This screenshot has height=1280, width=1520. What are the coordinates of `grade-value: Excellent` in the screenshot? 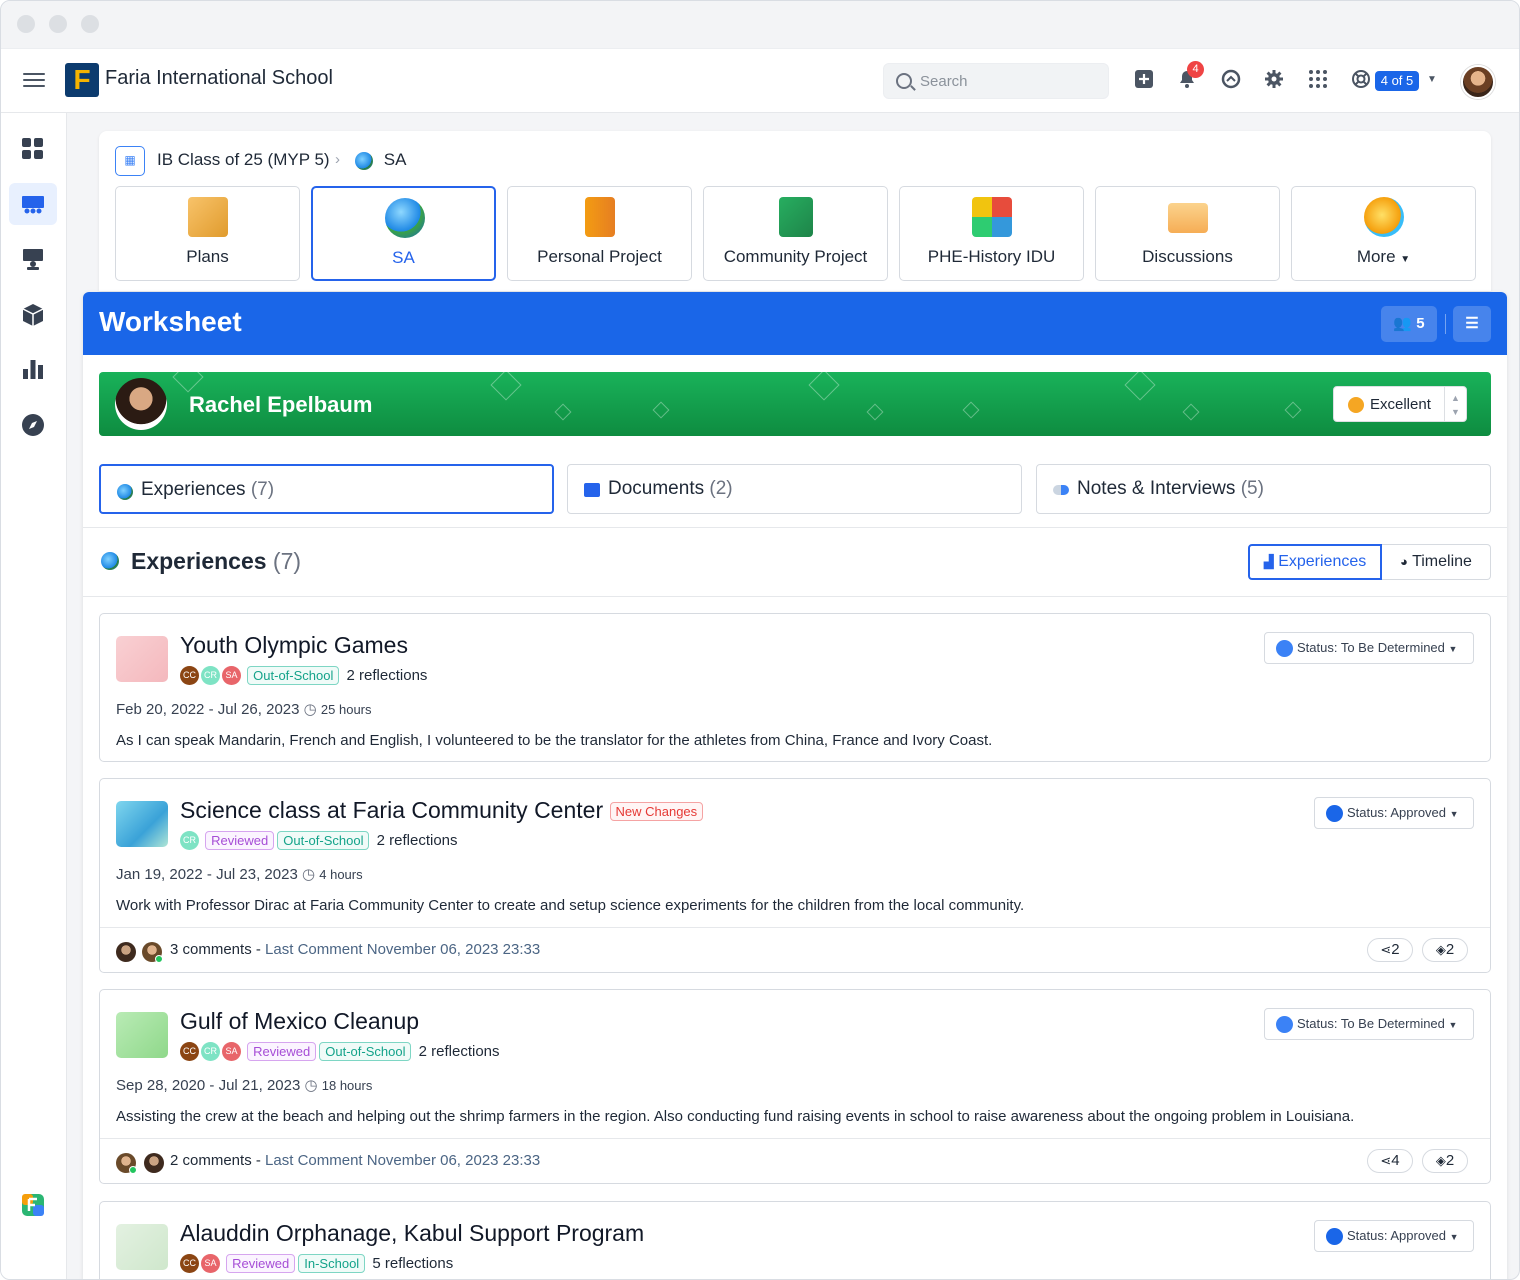 It's located at (1400, 404).